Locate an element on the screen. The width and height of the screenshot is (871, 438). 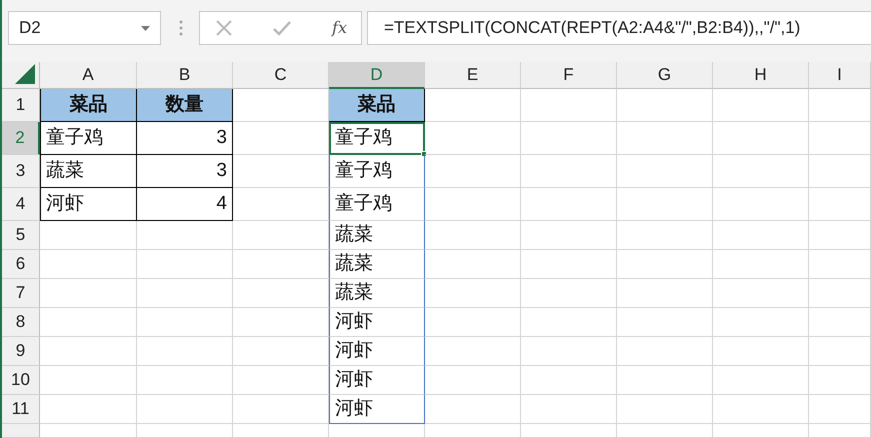
row-header: 10 is located at coordinates (21, 380).